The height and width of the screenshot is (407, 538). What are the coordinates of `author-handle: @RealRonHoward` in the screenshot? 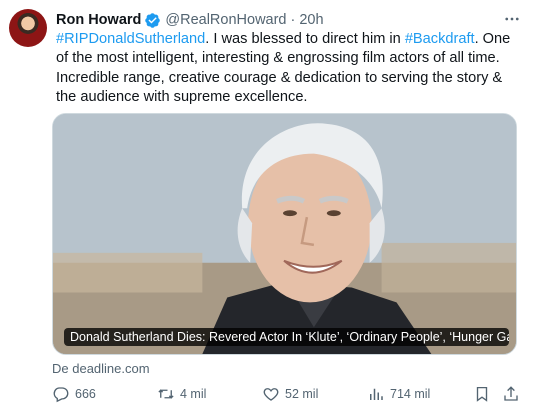 It's located at (225, 20).